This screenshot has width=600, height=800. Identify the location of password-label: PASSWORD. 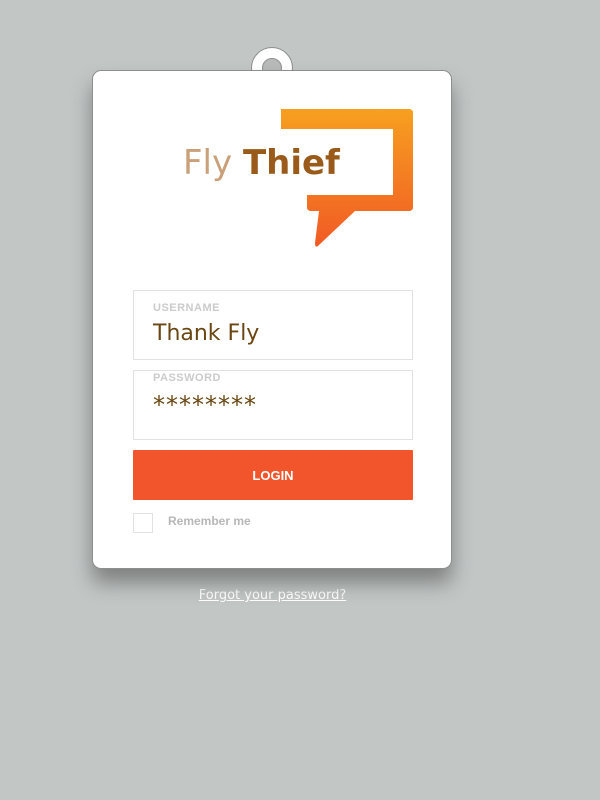
(187, 378).